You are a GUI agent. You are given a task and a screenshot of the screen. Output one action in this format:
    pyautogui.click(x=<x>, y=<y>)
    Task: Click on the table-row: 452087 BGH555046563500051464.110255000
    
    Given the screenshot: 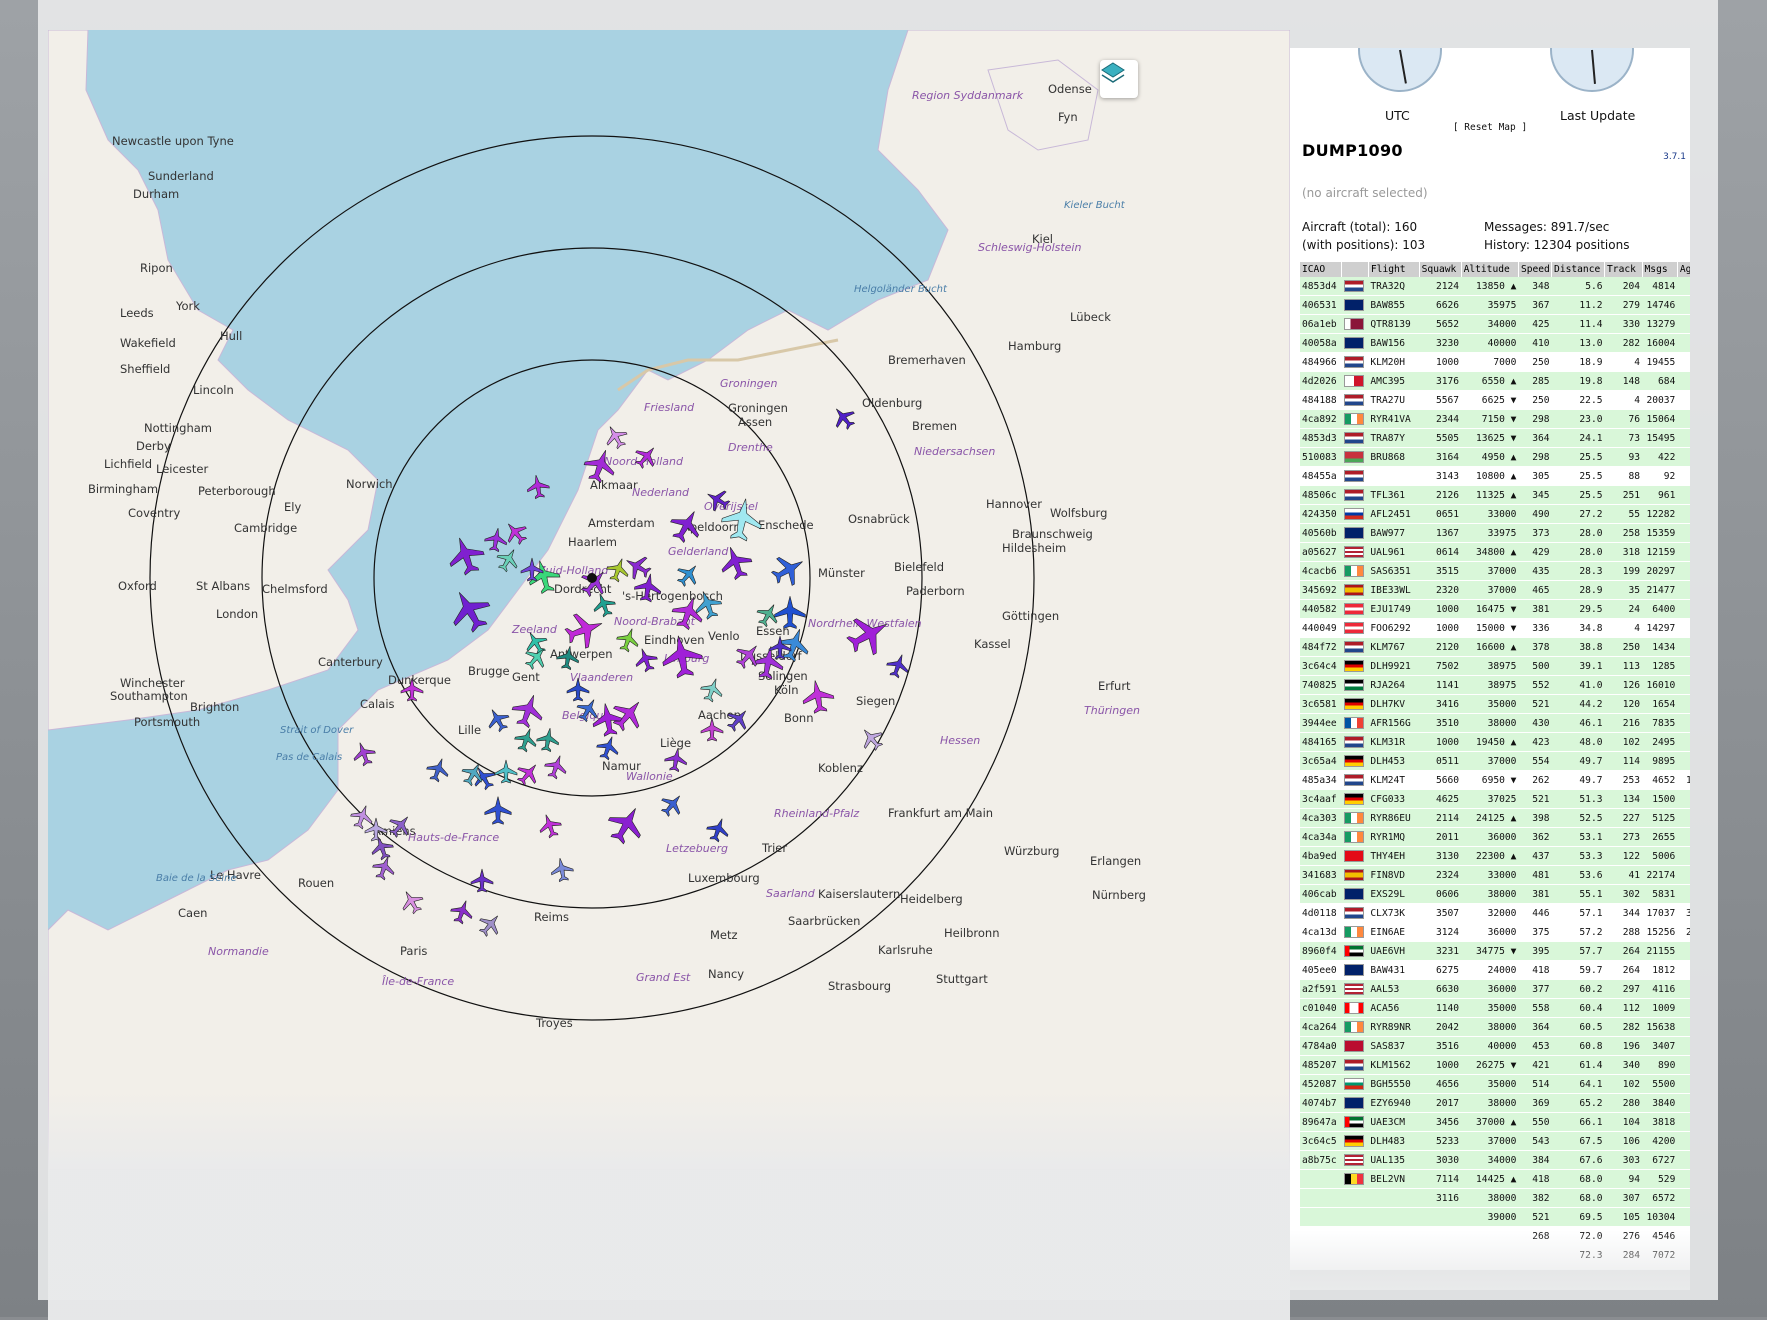 What is the action you would take?
    pyautogui.click(x=1495, y=1084)
    